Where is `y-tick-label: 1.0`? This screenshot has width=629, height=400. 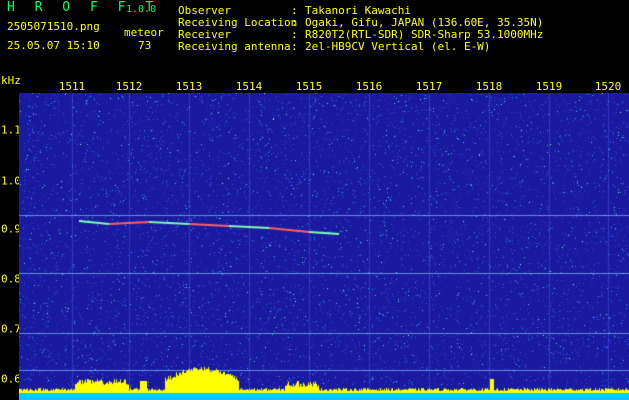 y-tick-label: 1.0 is located at coordinates (11, 181).